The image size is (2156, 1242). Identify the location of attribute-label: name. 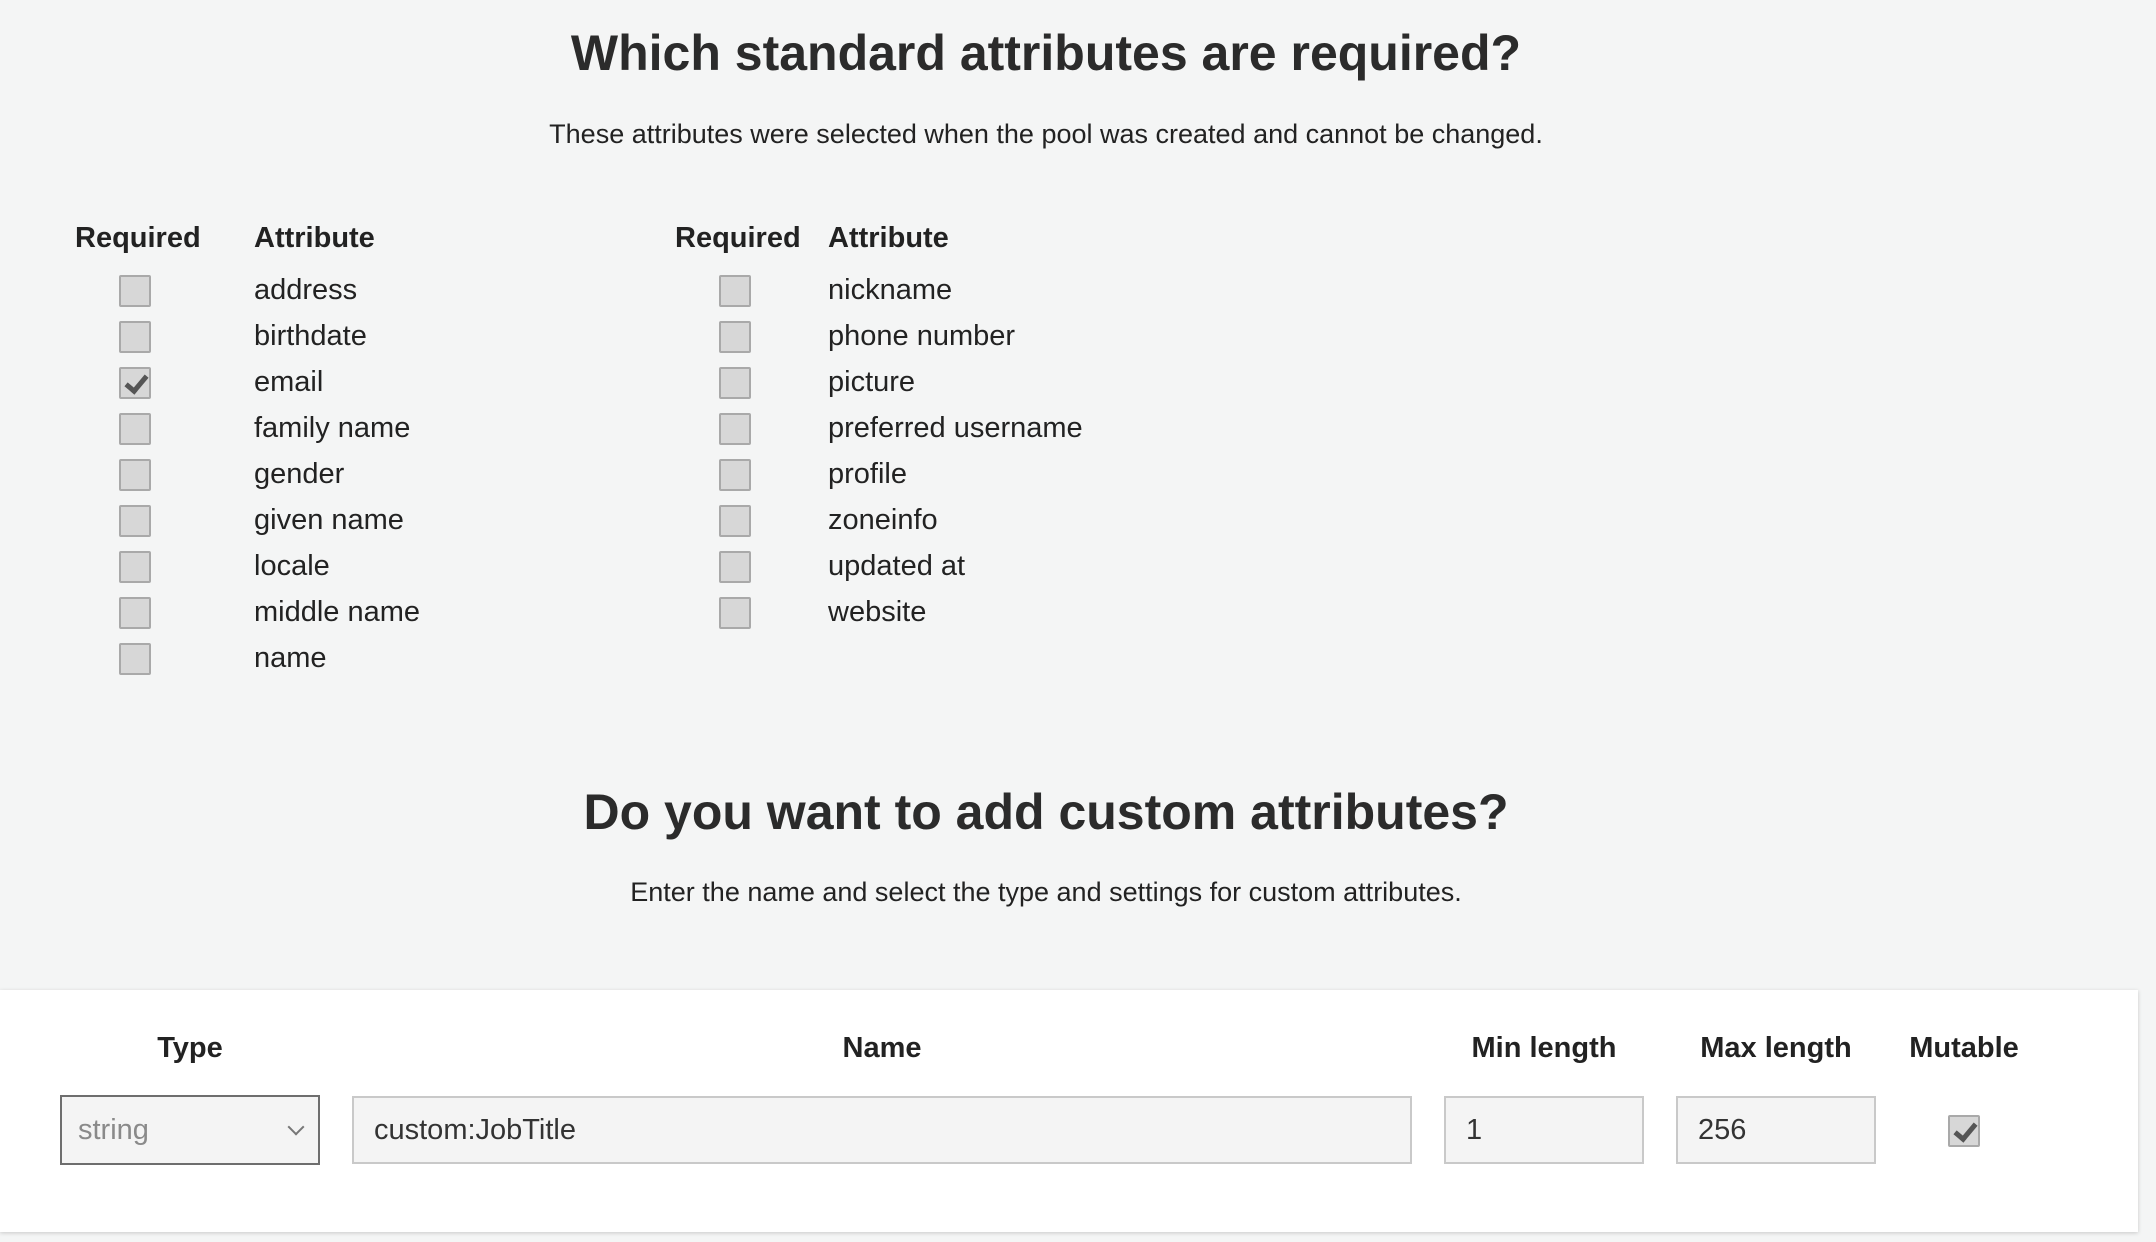
(290, 658).